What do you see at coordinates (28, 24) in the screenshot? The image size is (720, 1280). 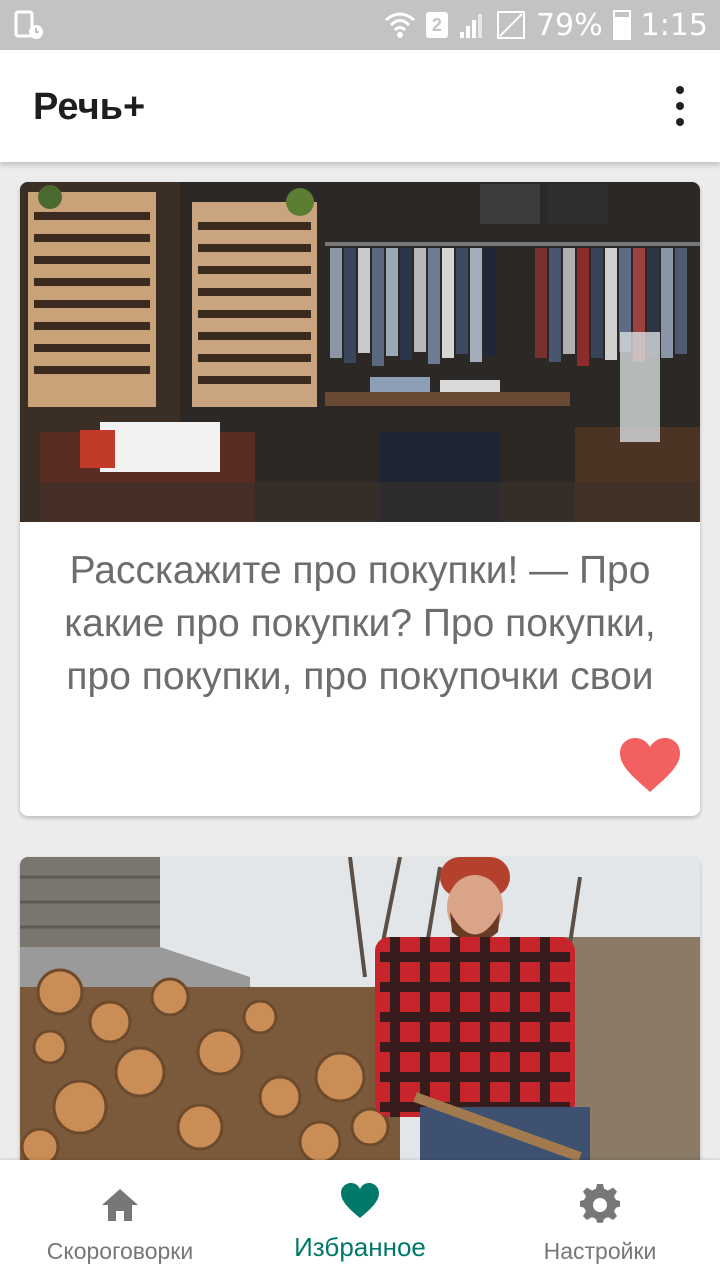 I see `storage-clock-icon` at bounding box center [28, 24].